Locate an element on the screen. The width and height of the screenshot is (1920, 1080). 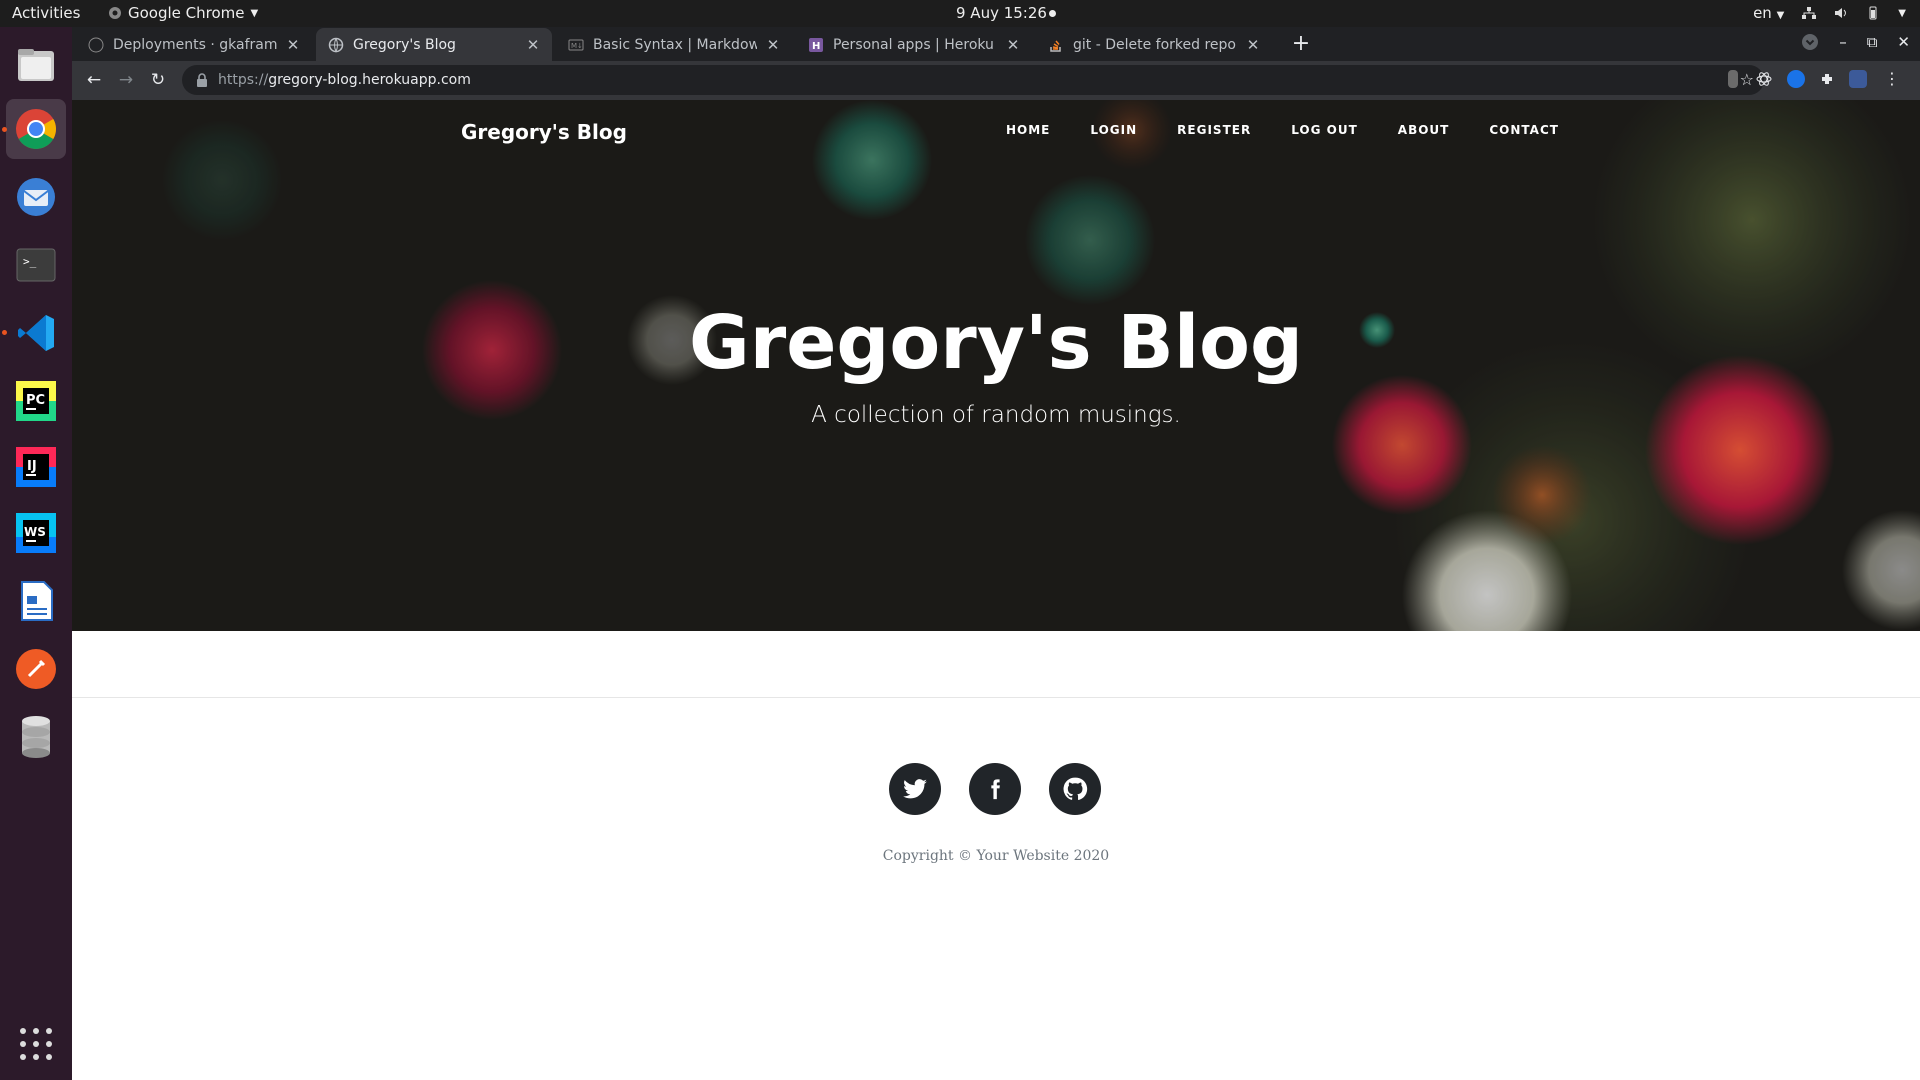
tab-markdown: M↓ Basic Syntax | Markdown ✕ is located at coordinates (674, 44).